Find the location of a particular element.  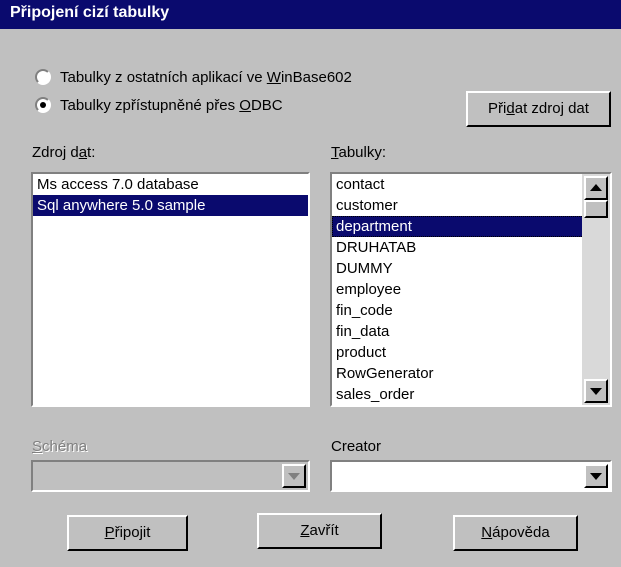

list-item: employee is located at coordinates (471, 289).